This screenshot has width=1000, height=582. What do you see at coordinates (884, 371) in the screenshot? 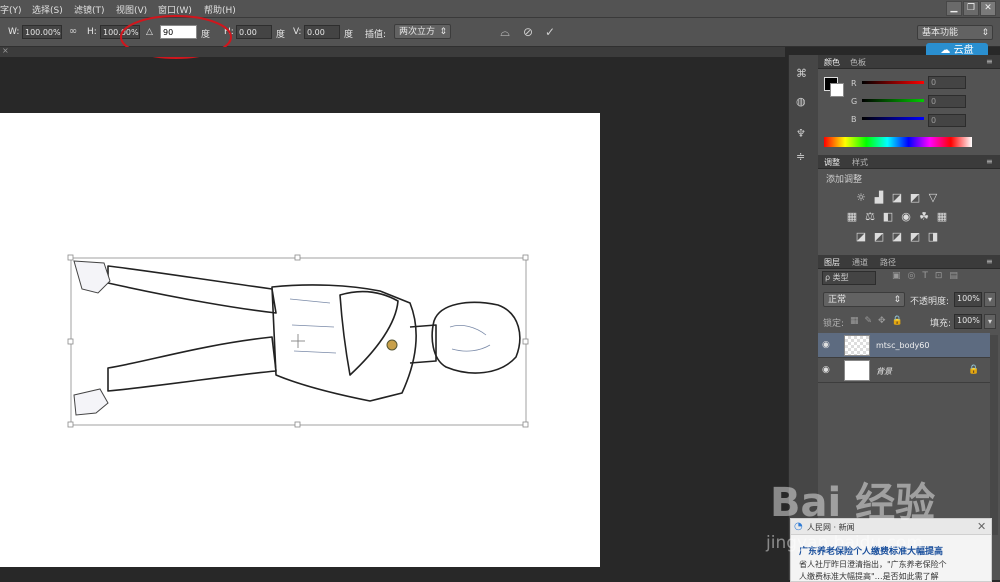
I see `layer-name: 背景` at bounding box center [884, 371].